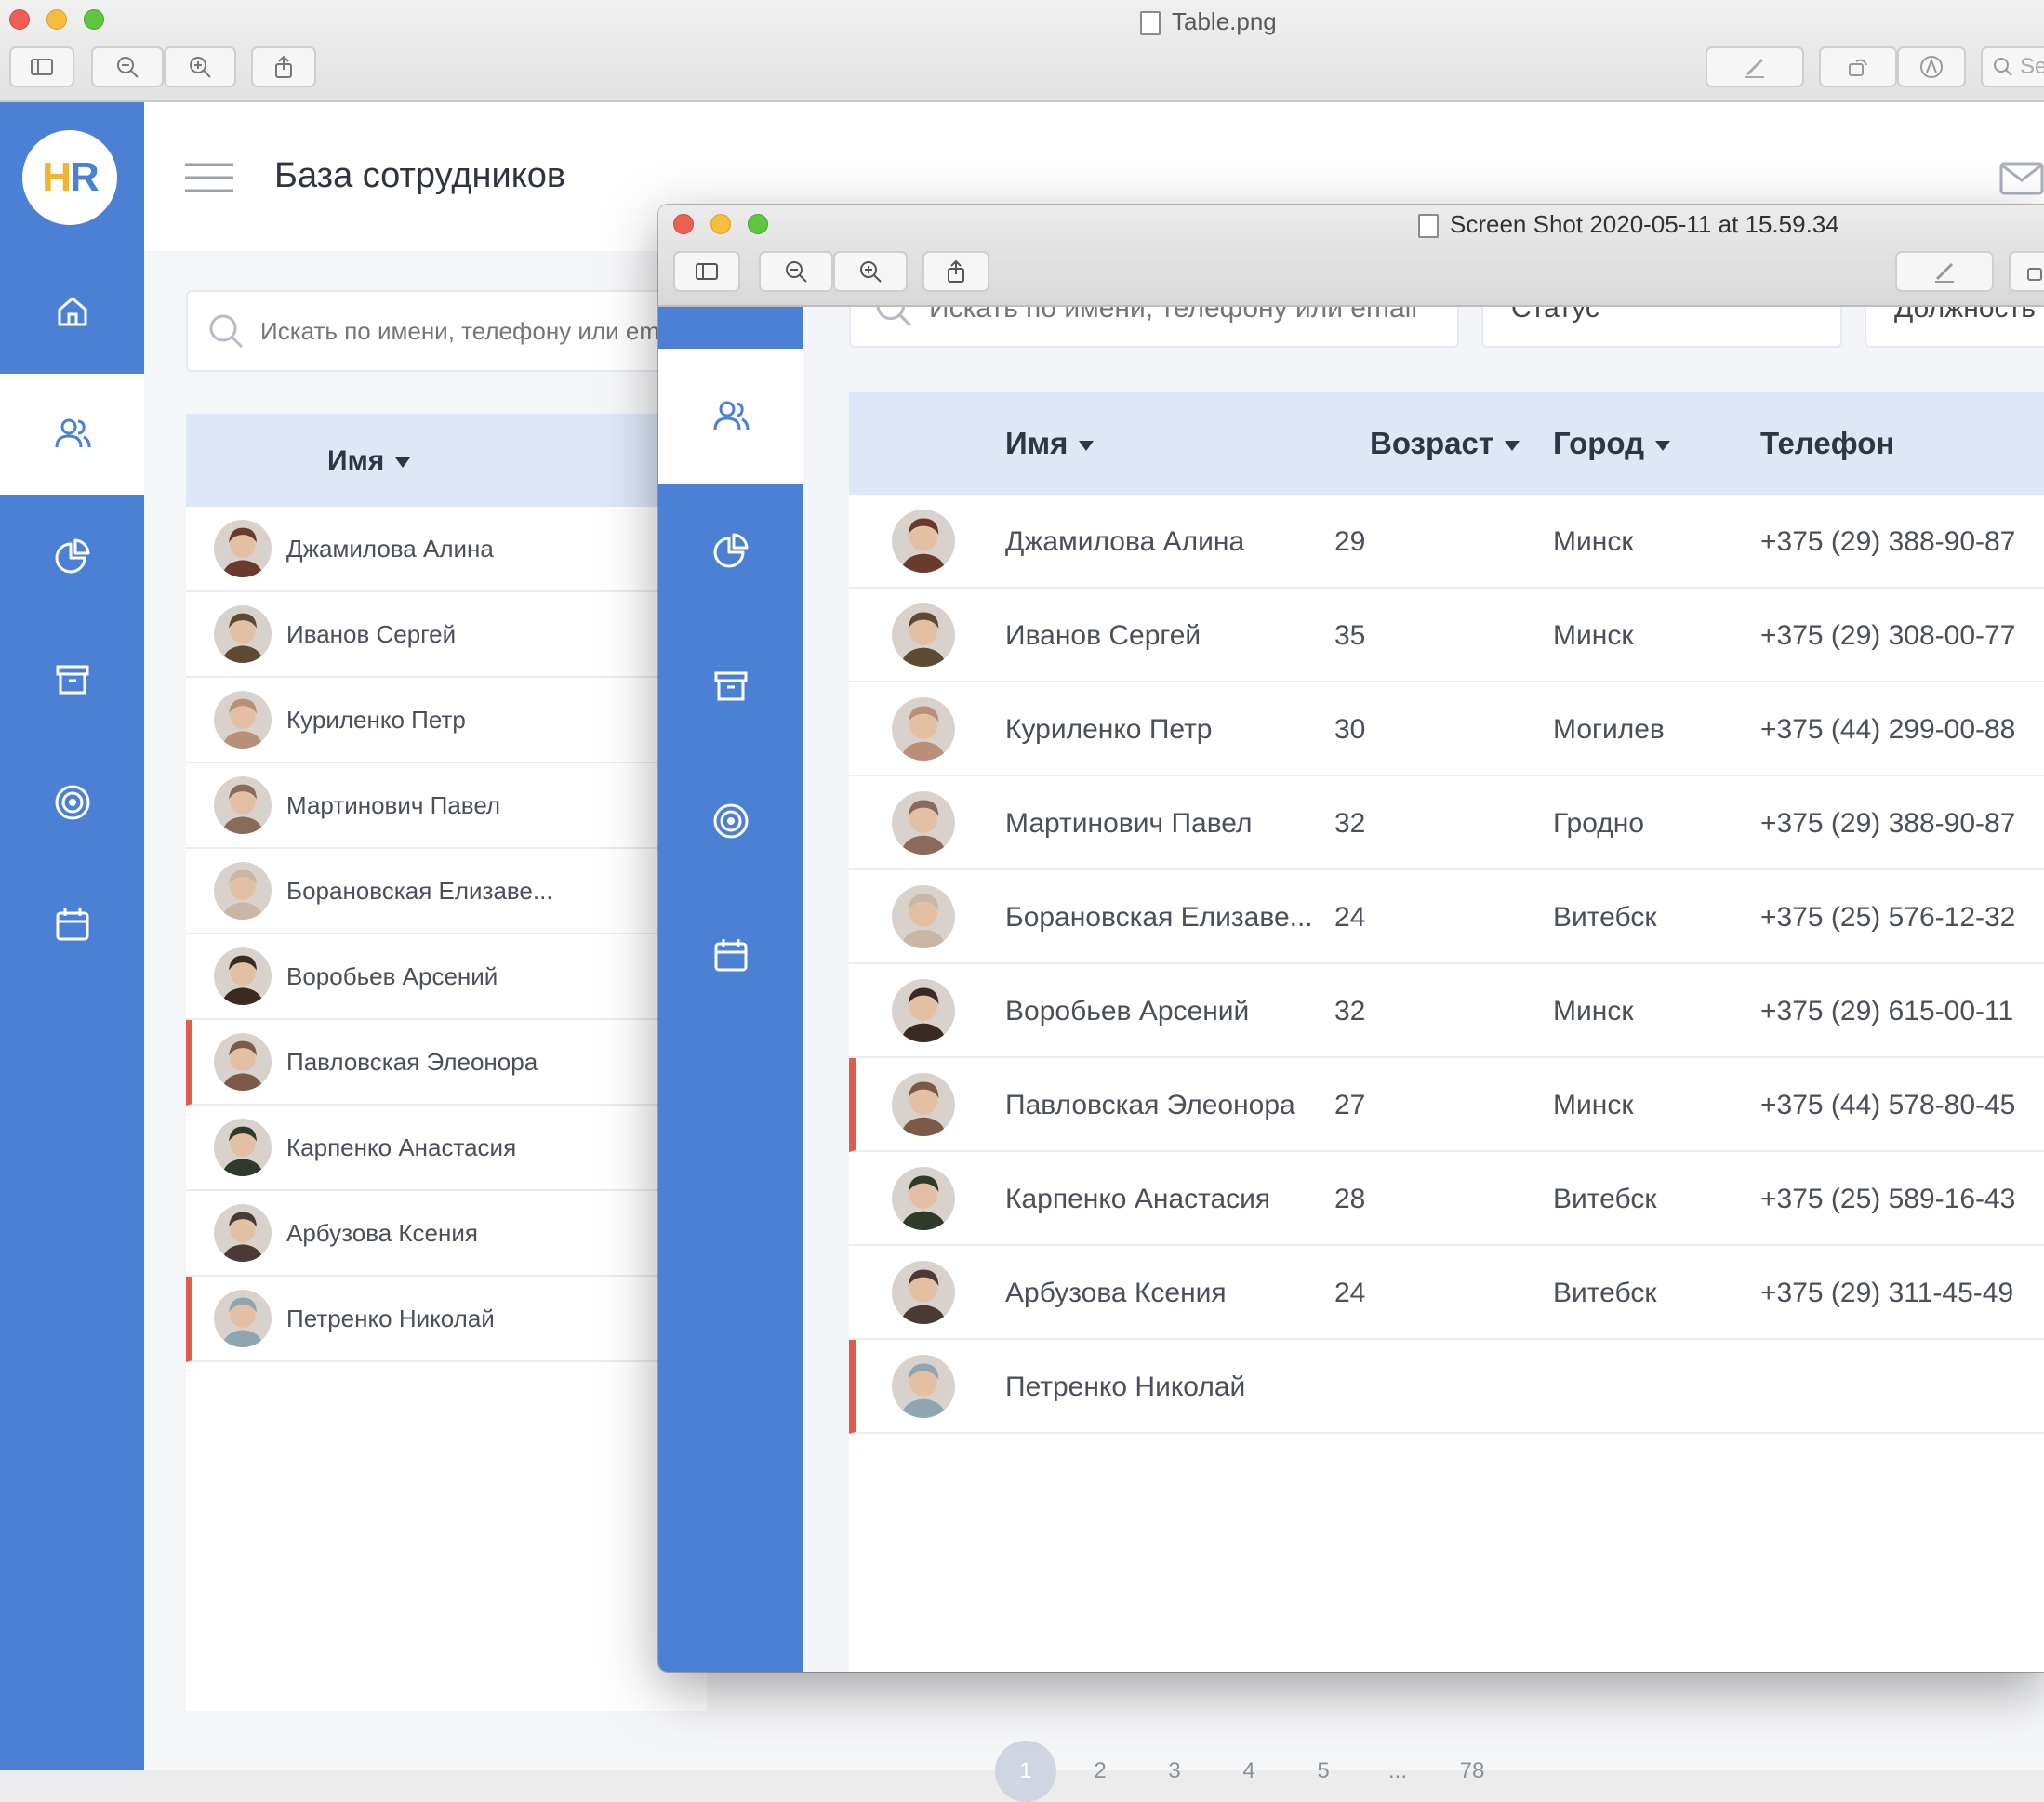 This screenshot has width=2044, height=1802. I want to click on employee-phone: +375 (29) 388-90-87, so click(1888, 541).